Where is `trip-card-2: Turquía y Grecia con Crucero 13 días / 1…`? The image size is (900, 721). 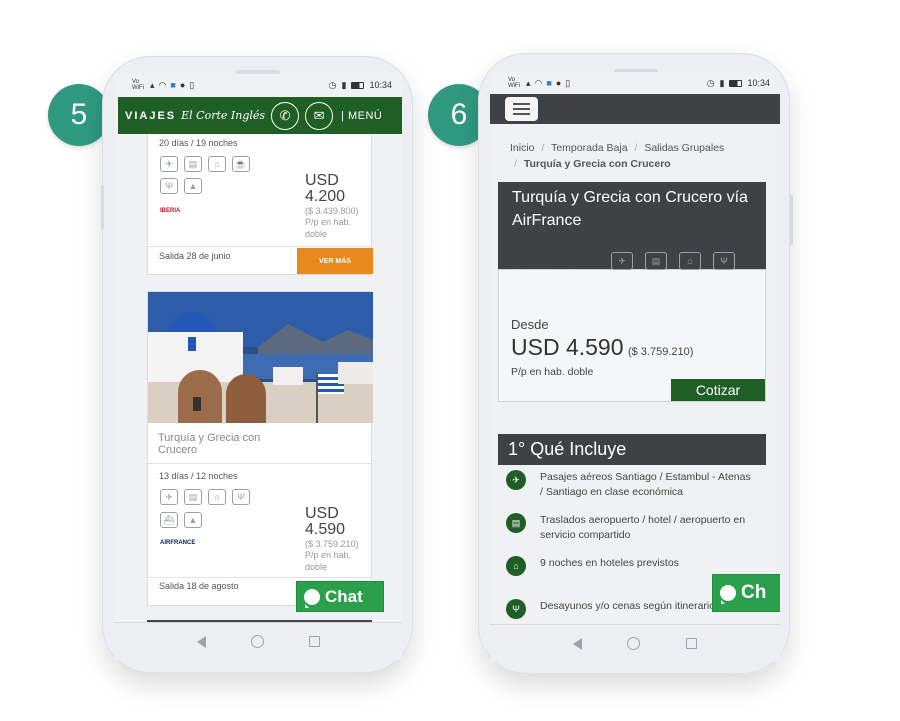 trip-card-2: Turquía y Grecia con Crucero 13 días / 1… is located at coordinates (260, 448).